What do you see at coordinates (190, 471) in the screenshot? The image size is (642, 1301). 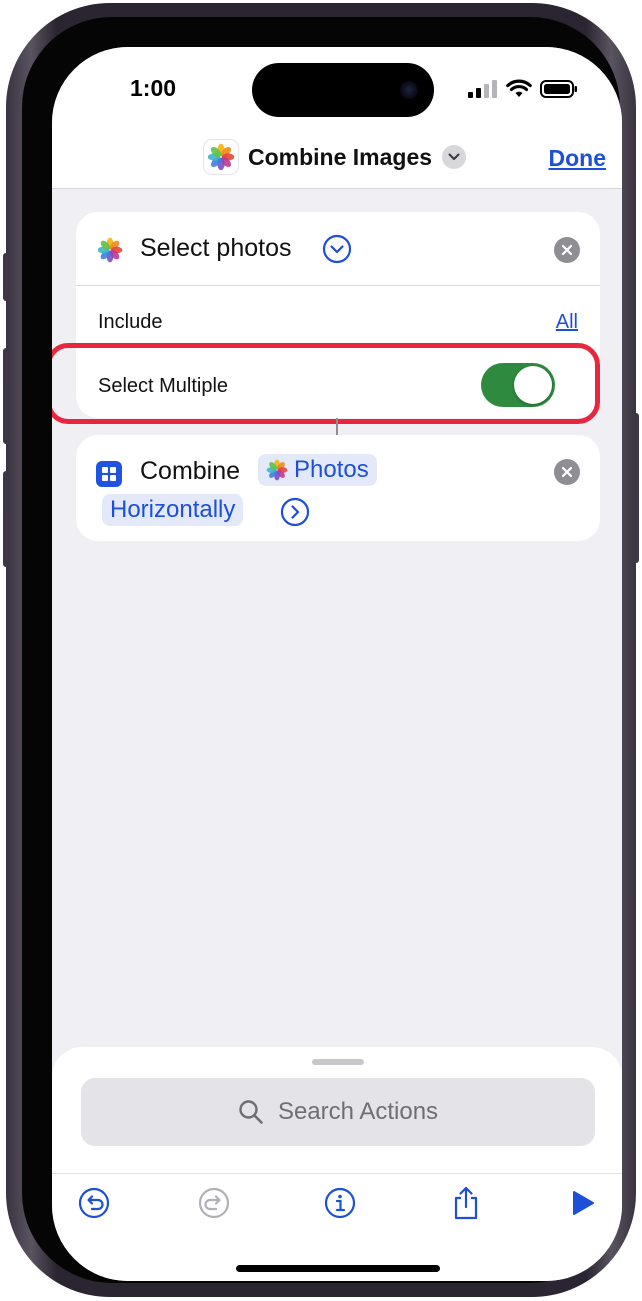 I see `combine-label: Combine` at bounding box center [190, 471].